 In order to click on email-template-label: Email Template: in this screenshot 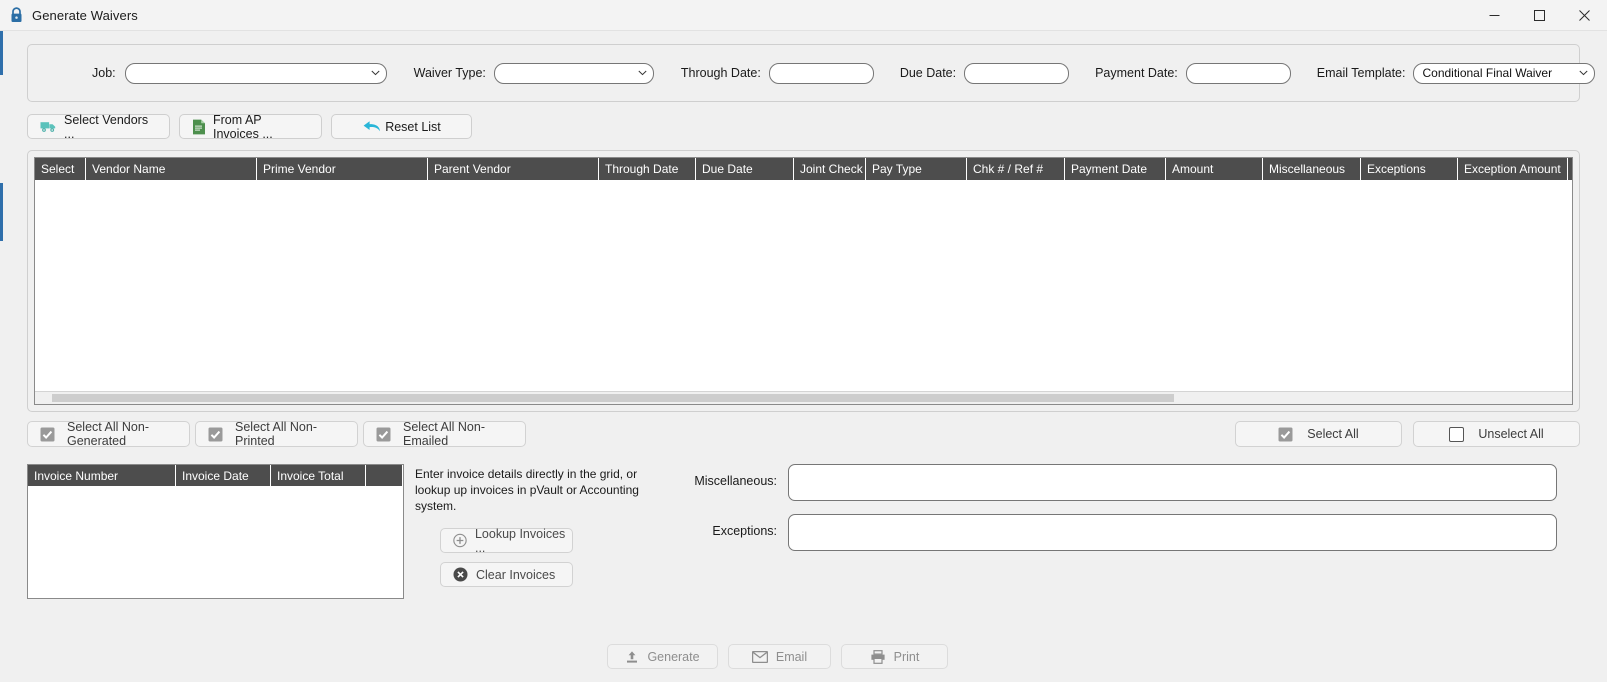, I will do `click(1361, 73)`.